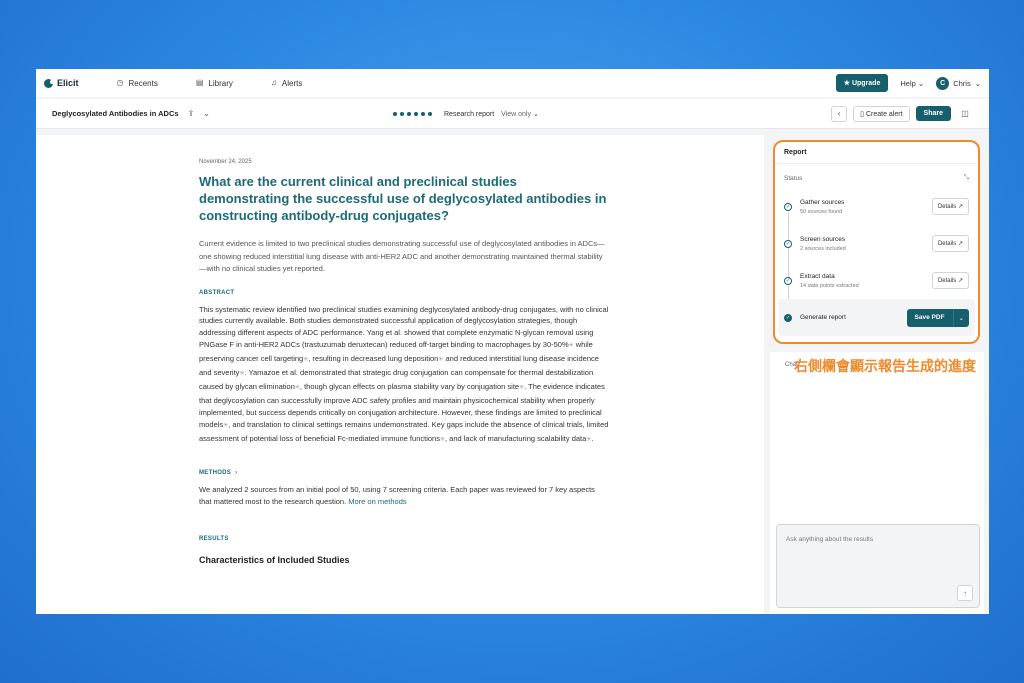 The width and height of the screenshot is (1024, 683). What do you see at coordinates (960, 317) in the screenshot?
I see `save-options-button: ⌄` at bounding box center [960, 317].